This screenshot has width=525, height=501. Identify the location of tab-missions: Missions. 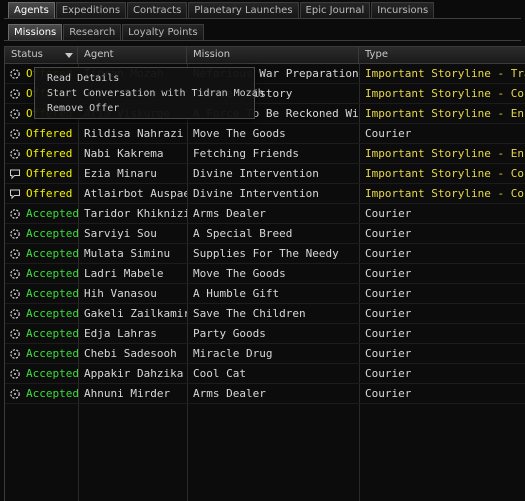
(35, 32).